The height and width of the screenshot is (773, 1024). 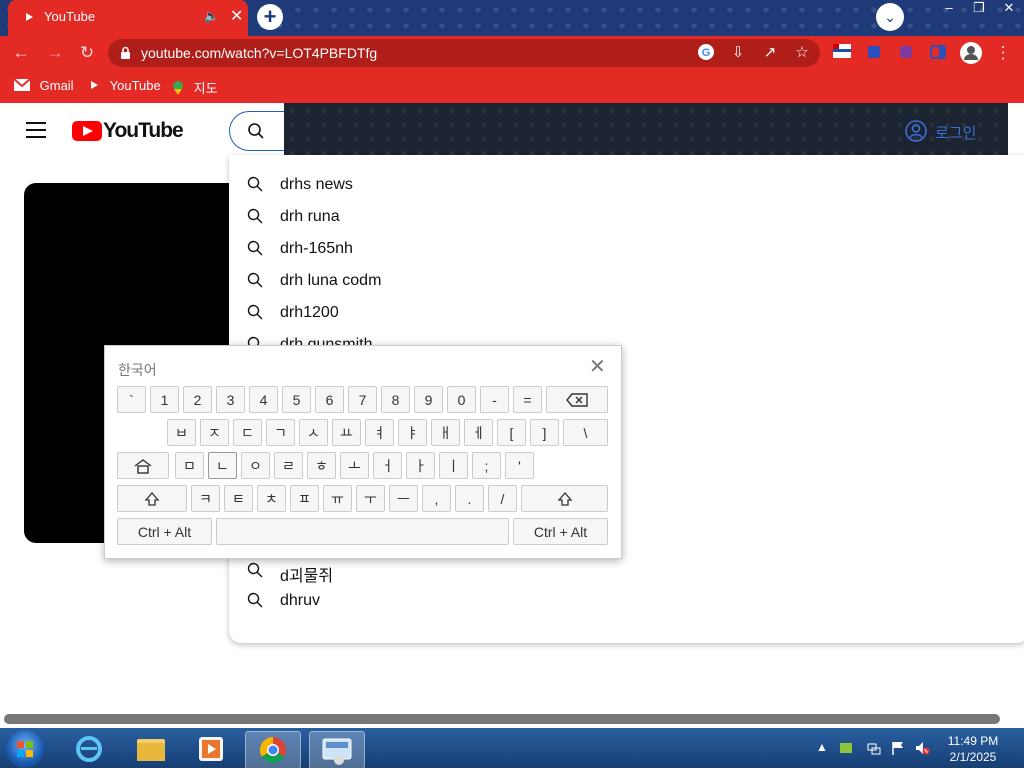 What do you see at coordinates (738, 53) in the screenshot?
I see `install-icon: ⇩` at bounding box center [738, 53].